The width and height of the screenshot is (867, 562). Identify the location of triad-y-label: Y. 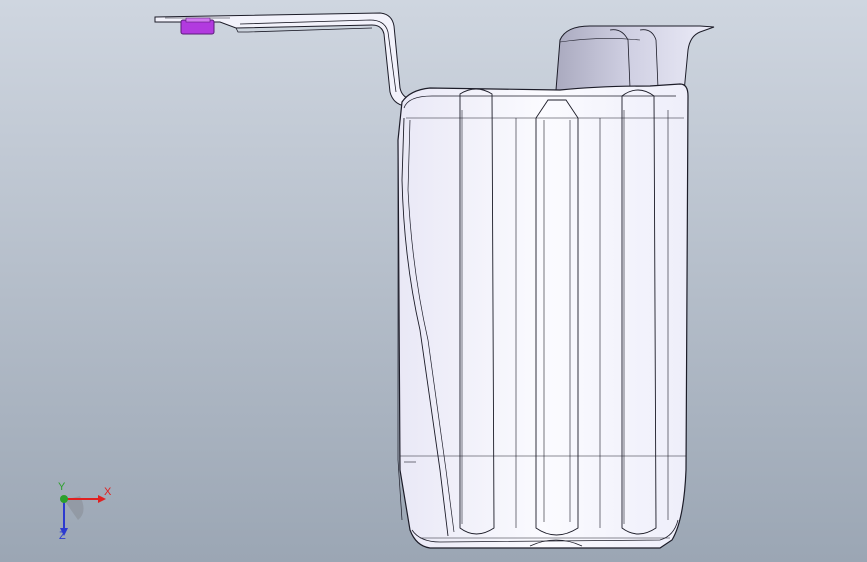
(62, 487).